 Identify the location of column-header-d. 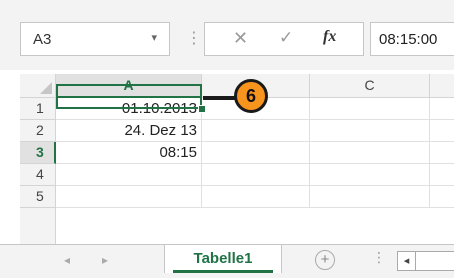
(442, 86).